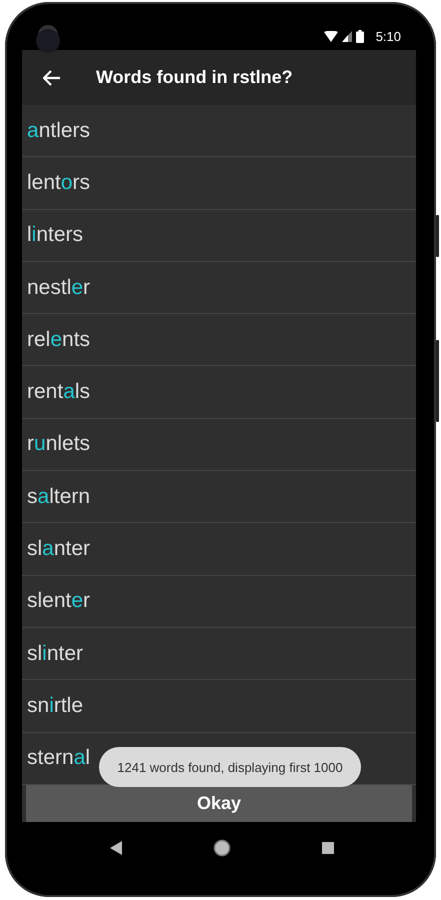 The height and width of the screenshot is (900, 441). Describe the element at coordinates (219, 392) in the screenshot. I see `word-item: rentals` at that location.